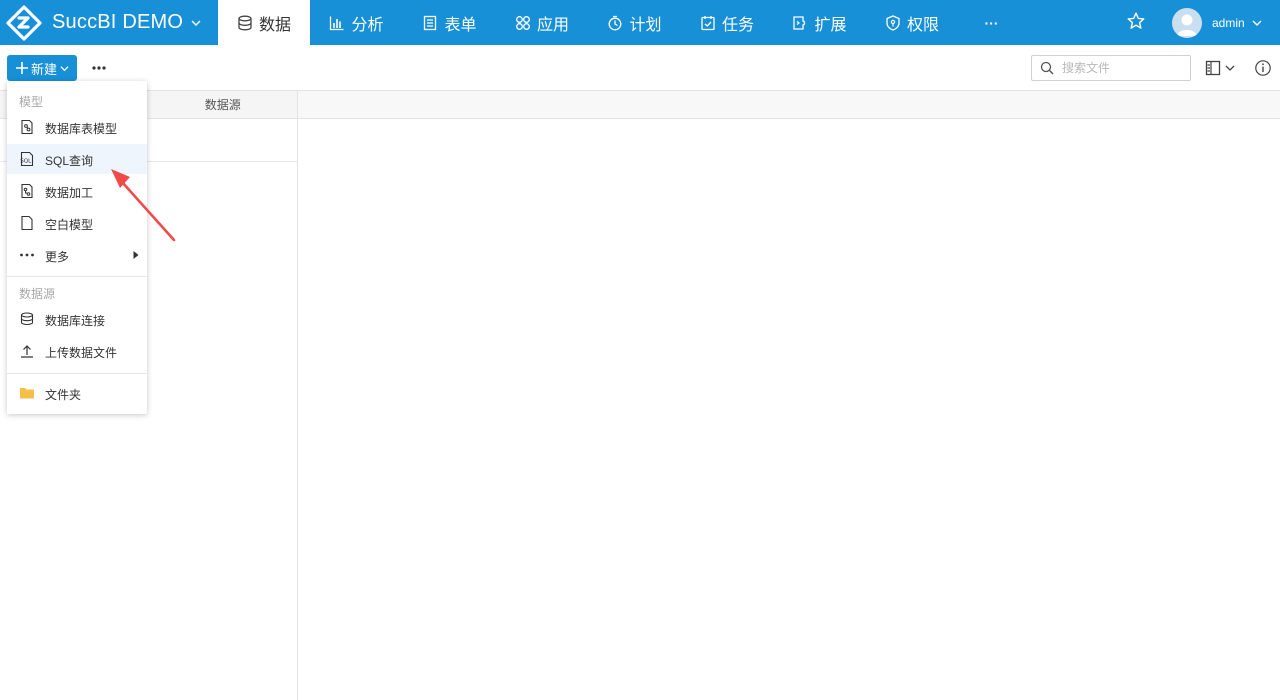  Describe the element at coordinates (21, 68) in the screenshot. I see `plus-icon` at that location.